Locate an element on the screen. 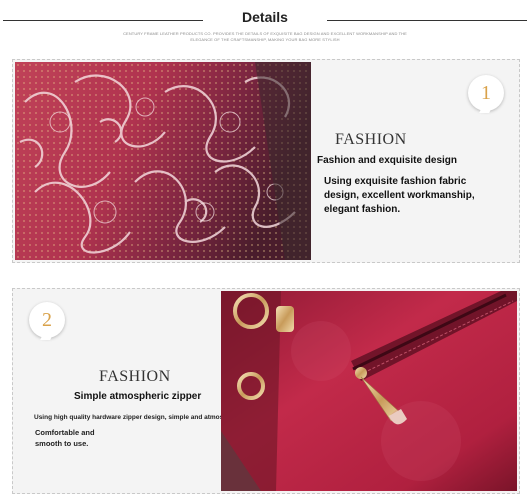  section-number: 2 is located at coordinates (47, 319).